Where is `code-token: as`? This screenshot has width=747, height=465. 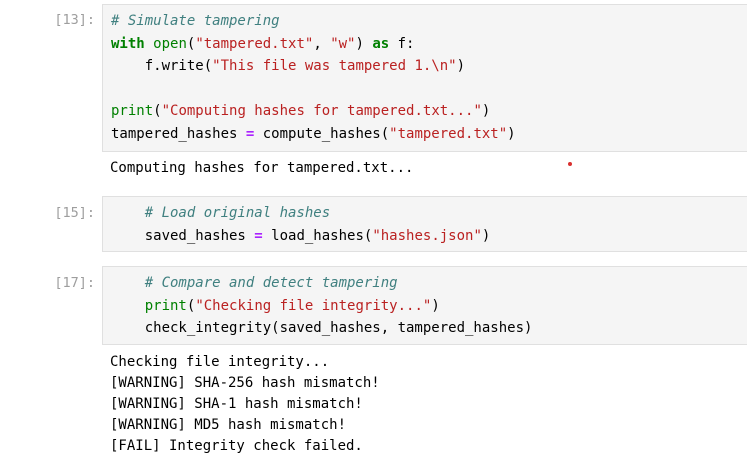 code-token: as is located at coordinates (381, 43).